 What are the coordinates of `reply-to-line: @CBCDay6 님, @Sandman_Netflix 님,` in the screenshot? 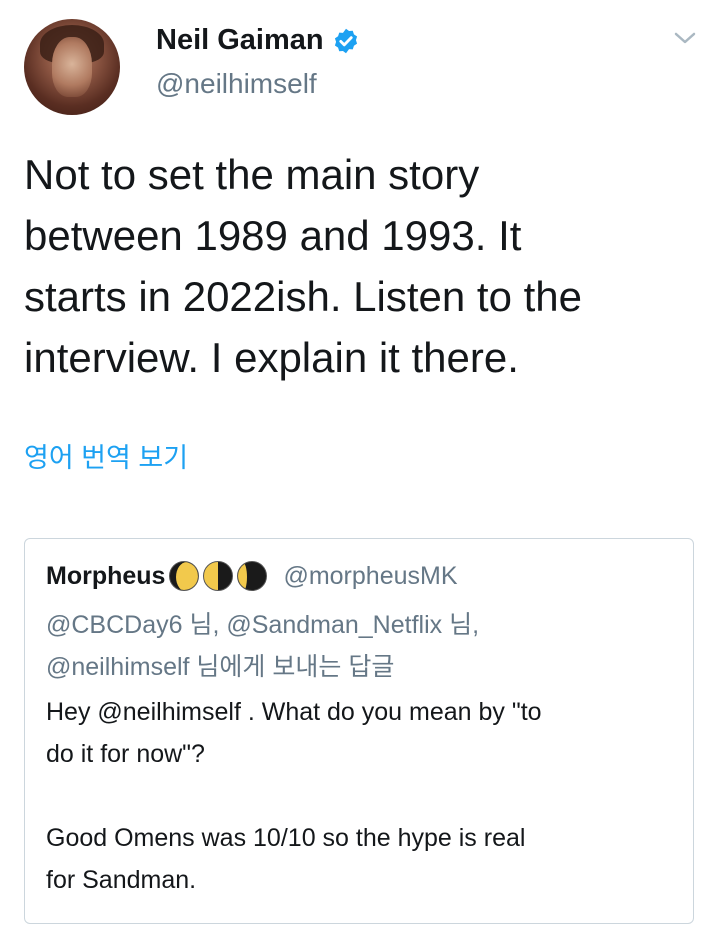 It's located at (263, 625).